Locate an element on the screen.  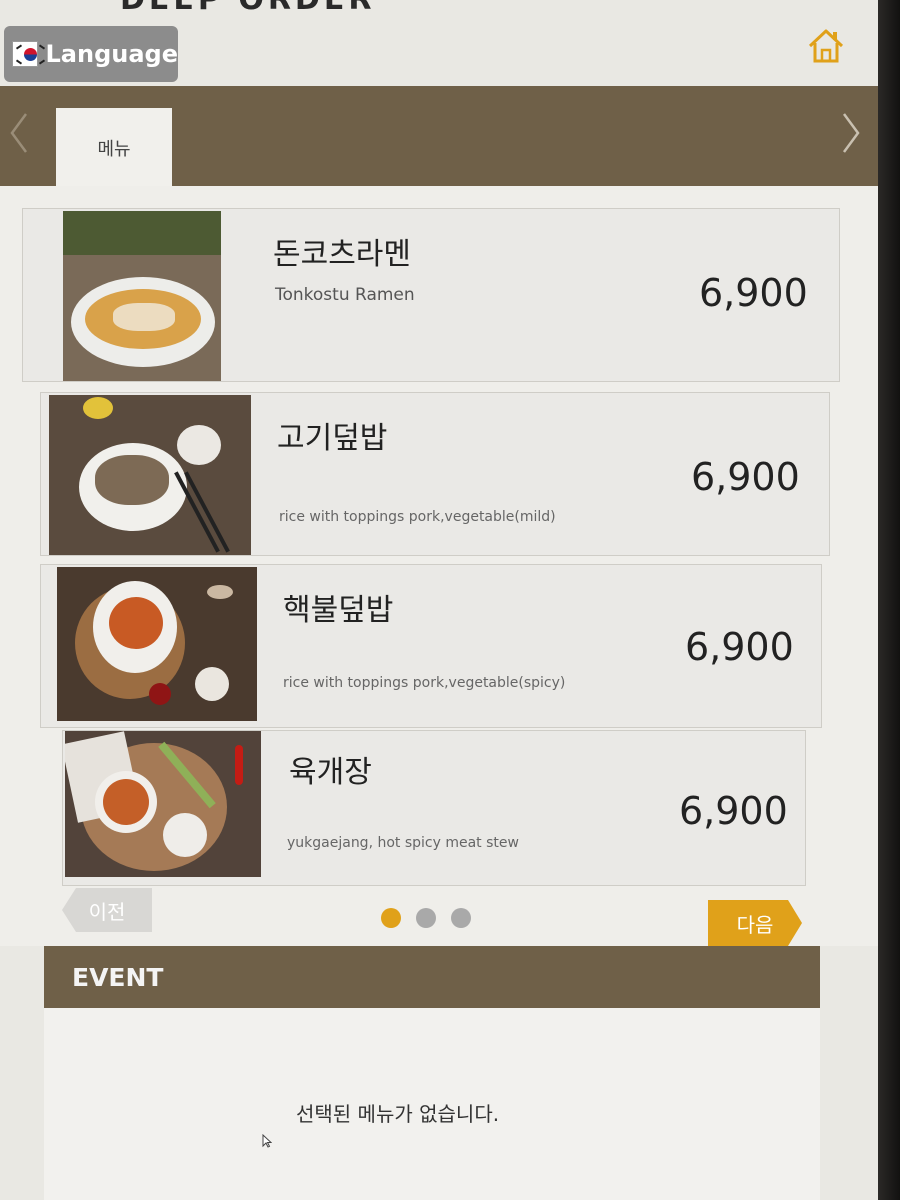
next-button: 다음 is located at coordinates (755, 923).